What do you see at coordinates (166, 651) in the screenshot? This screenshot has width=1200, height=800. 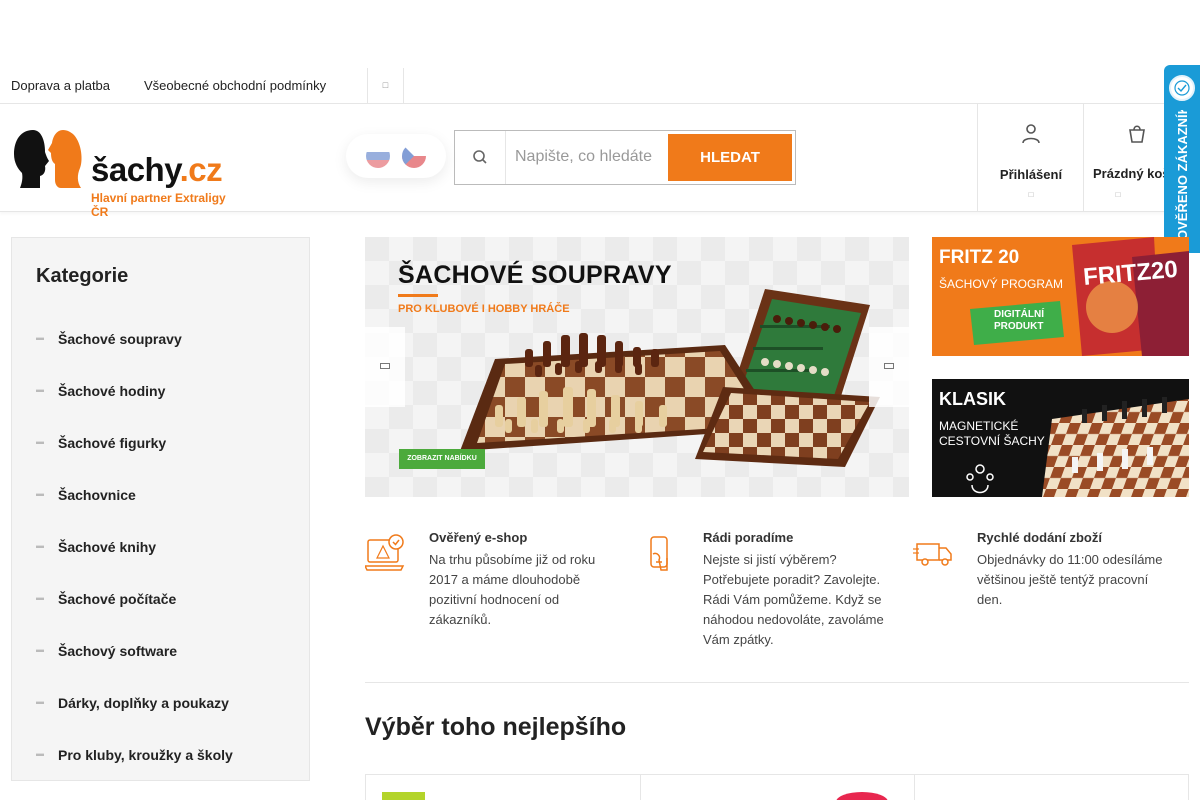 I see `sidebar-item-sachovy-software: ▬ Šachový software` at bounding box center [166, 651].